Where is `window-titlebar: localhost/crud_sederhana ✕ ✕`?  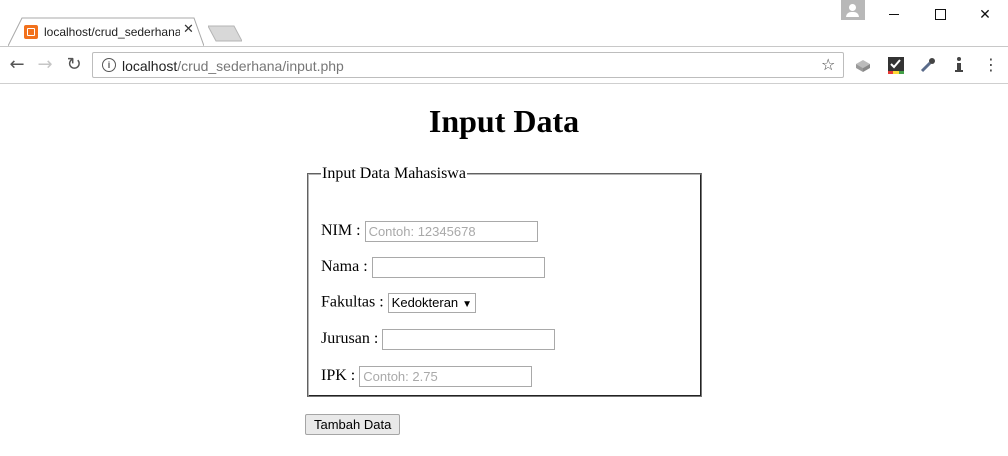
window-titlebar: localhost/crud_sederhana ✕ ✕ is located at coordinates (504, 23).